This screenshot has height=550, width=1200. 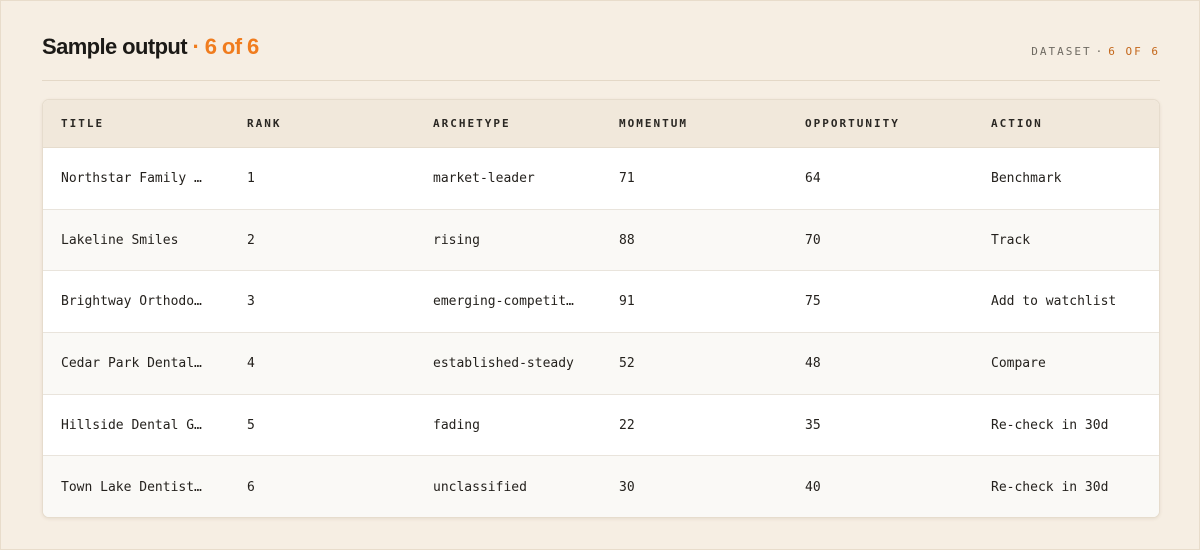 I want to click on column-header-momentum: MOMENTUM, so click(x=653, y=123).